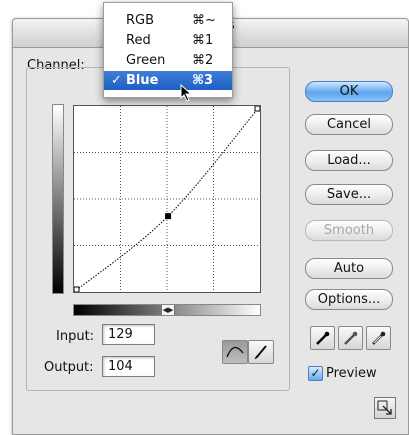  What do you see at coordinates (187, 94) in the screenshot?
I see `mouse-cursor-icon` at bounding box center [187, 94].